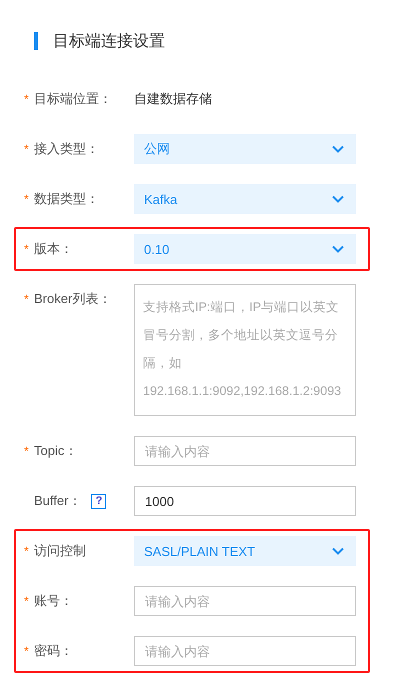 The image size is (408, 674). Describe the element at coordinates (245, 249) in the screenshot. I see `dropdown: 0.10` at that location.